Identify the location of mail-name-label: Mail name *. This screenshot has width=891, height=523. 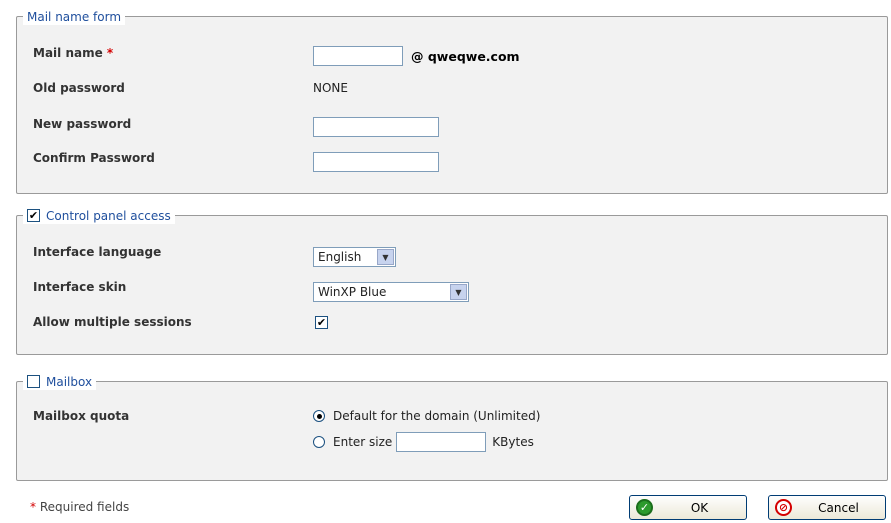
(73, 53).